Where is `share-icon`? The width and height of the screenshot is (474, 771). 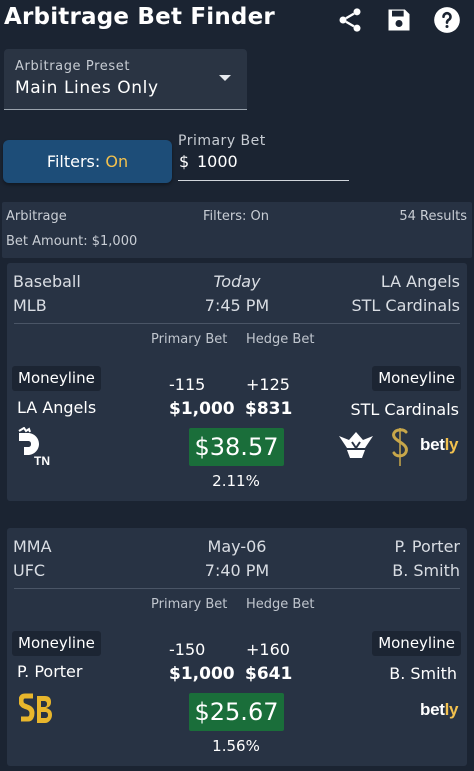 share-icon is located at coordinates (350, 20).